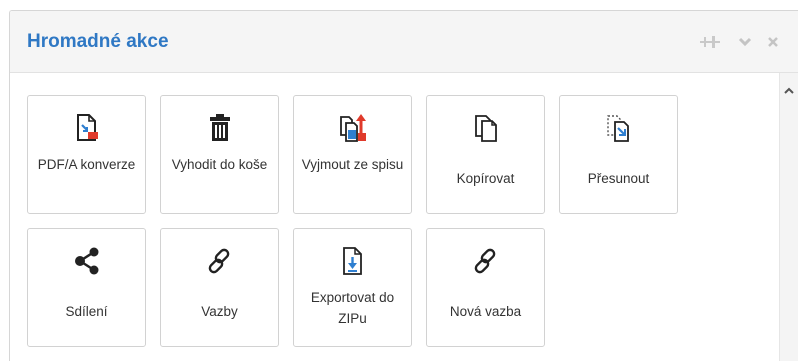 The width and height of the screenshot is (798, 361). I want to click on action-label: Přesunout, so click(618, 178).